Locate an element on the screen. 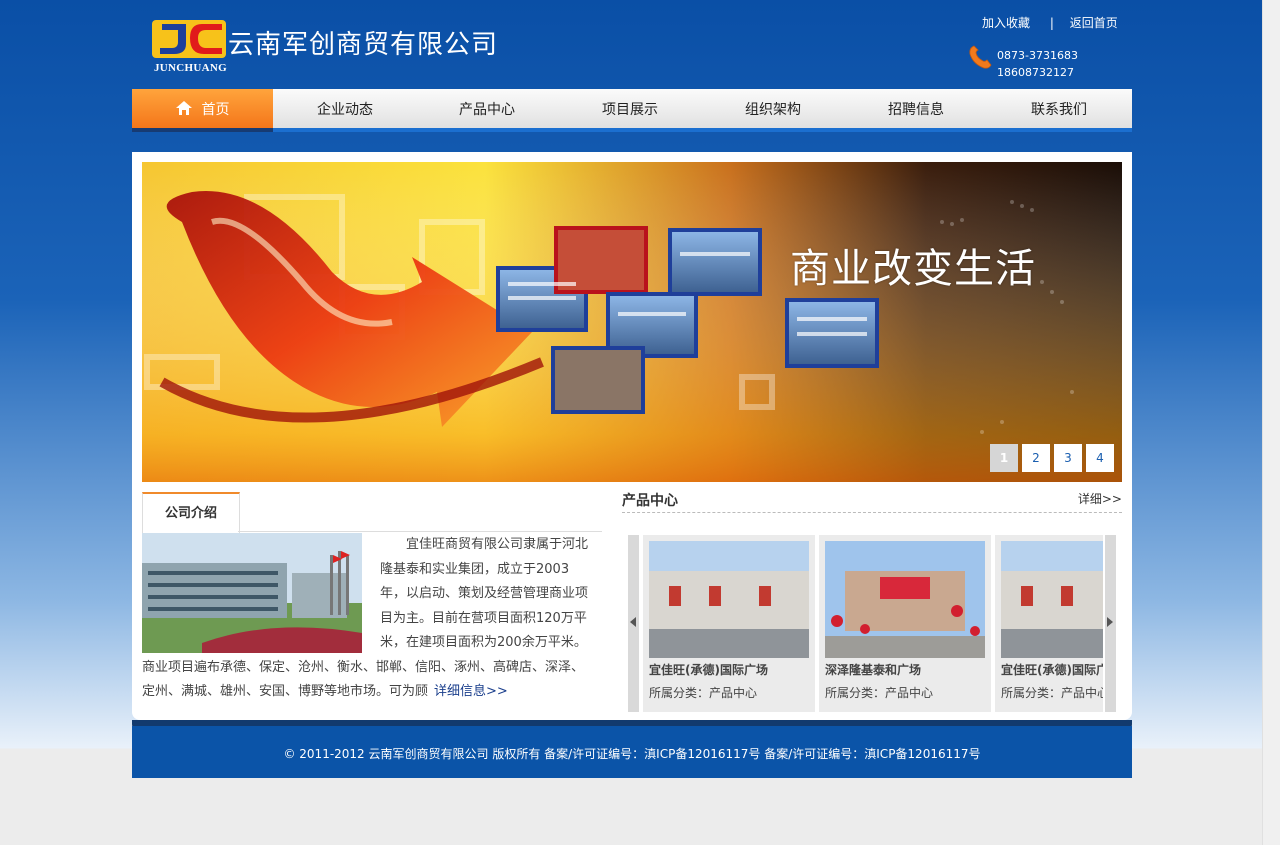  banner-page-4: 4 is located at coordinates (1100, 458).